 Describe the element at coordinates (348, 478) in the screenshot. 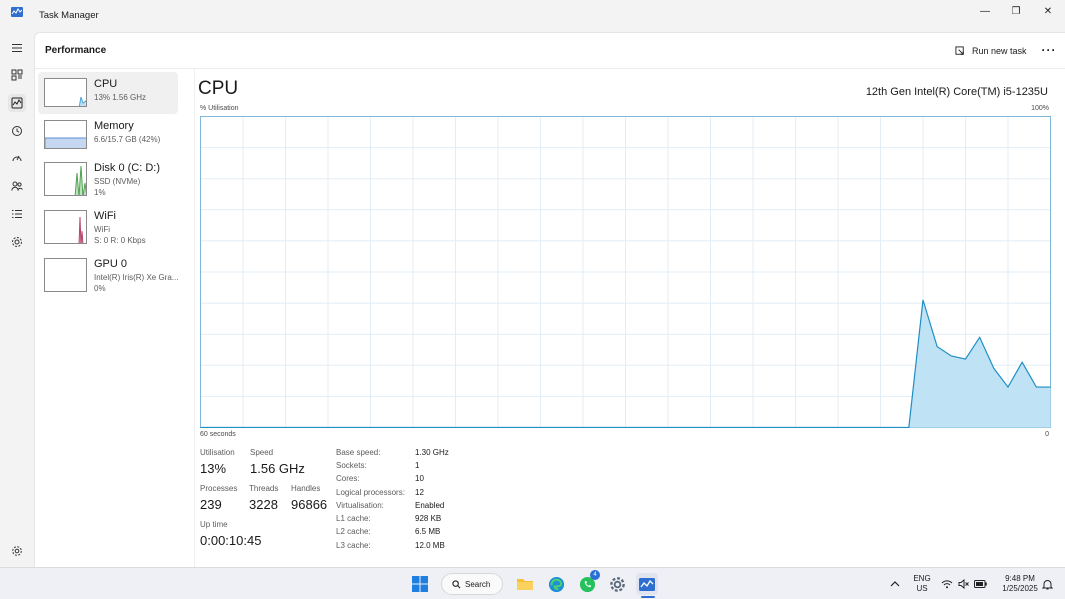

I see `spec-label: Cores:` at that location.